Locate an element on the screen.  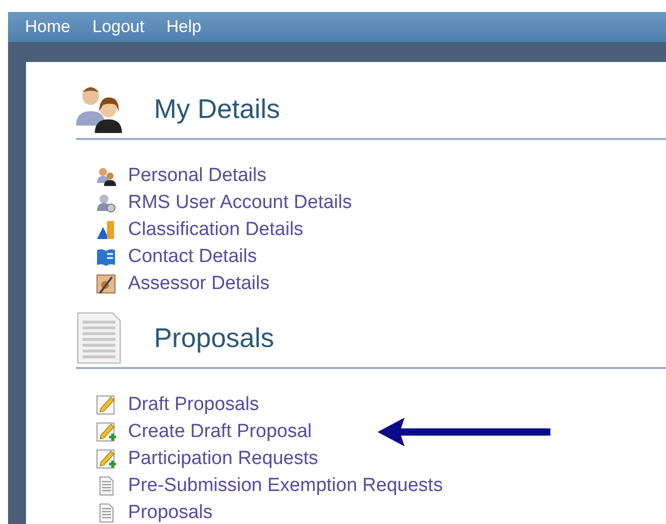
shapes-icon is located at coordinates (106, 230).